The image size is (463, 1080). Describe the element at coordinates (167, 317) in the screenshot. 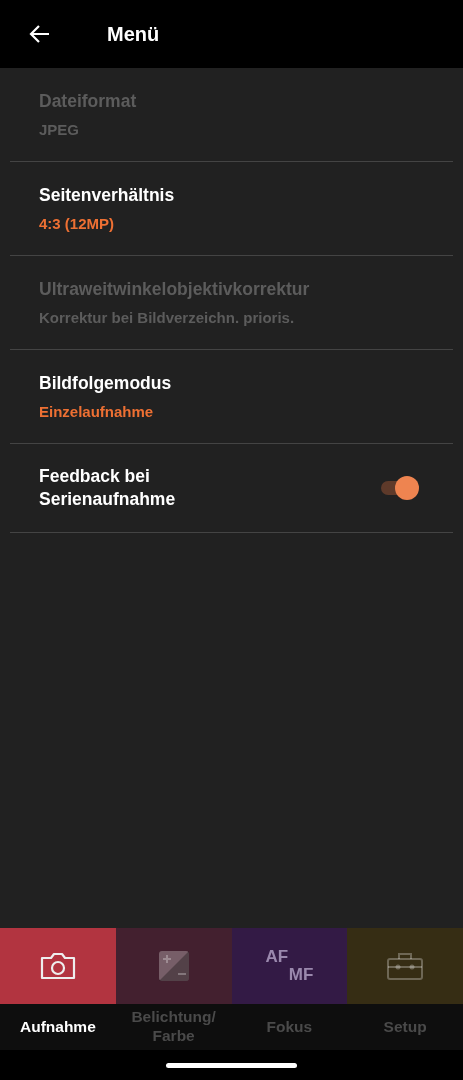

I see `setting-value: Korrektur bei Bildverzeichn. prioris.` at that location.